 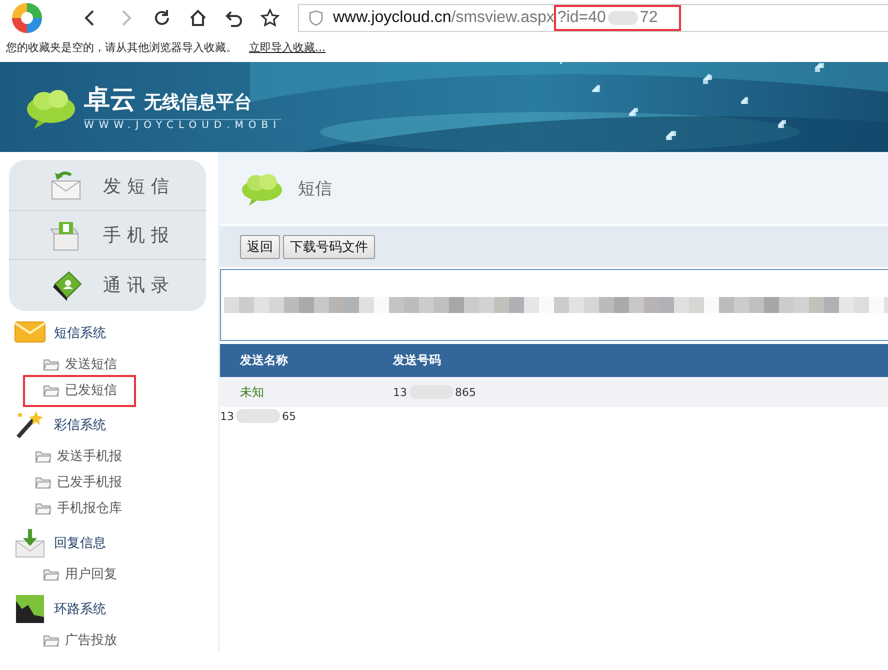 What do you see at coordinates (227, 416) in the screenshot?
I see `phone-number: 13` at bounding box center [227, 416].